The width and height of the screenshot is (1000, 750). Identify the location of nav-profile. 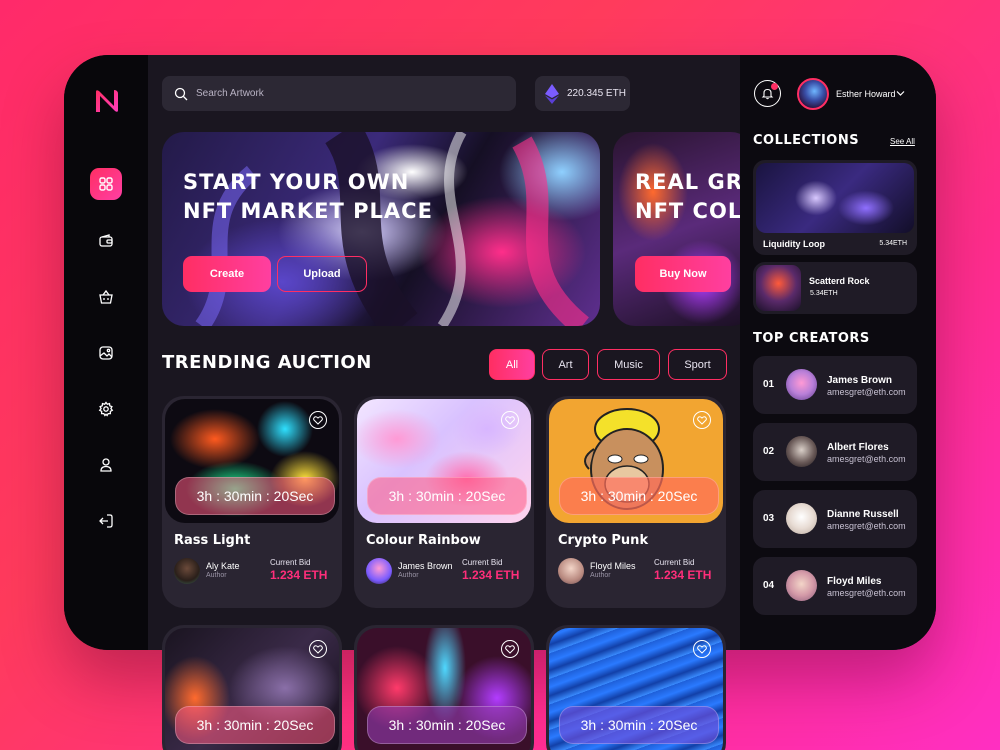
(106, 465).